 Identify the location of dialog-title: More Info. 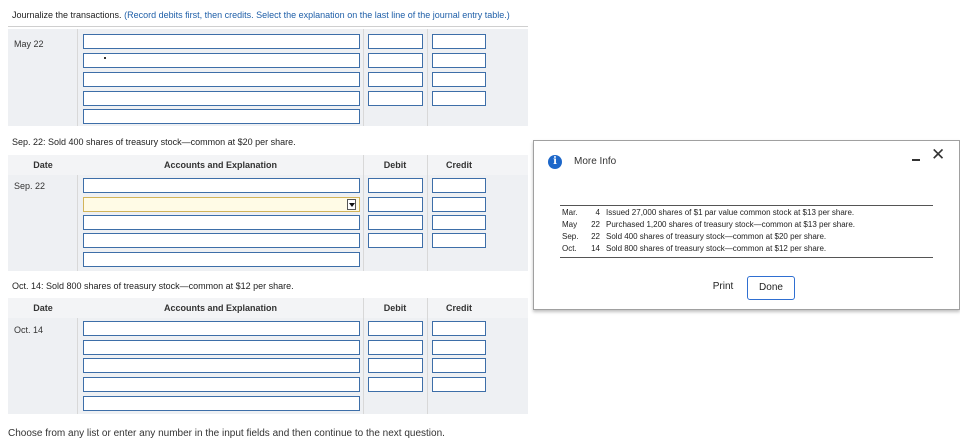
(595, 161).